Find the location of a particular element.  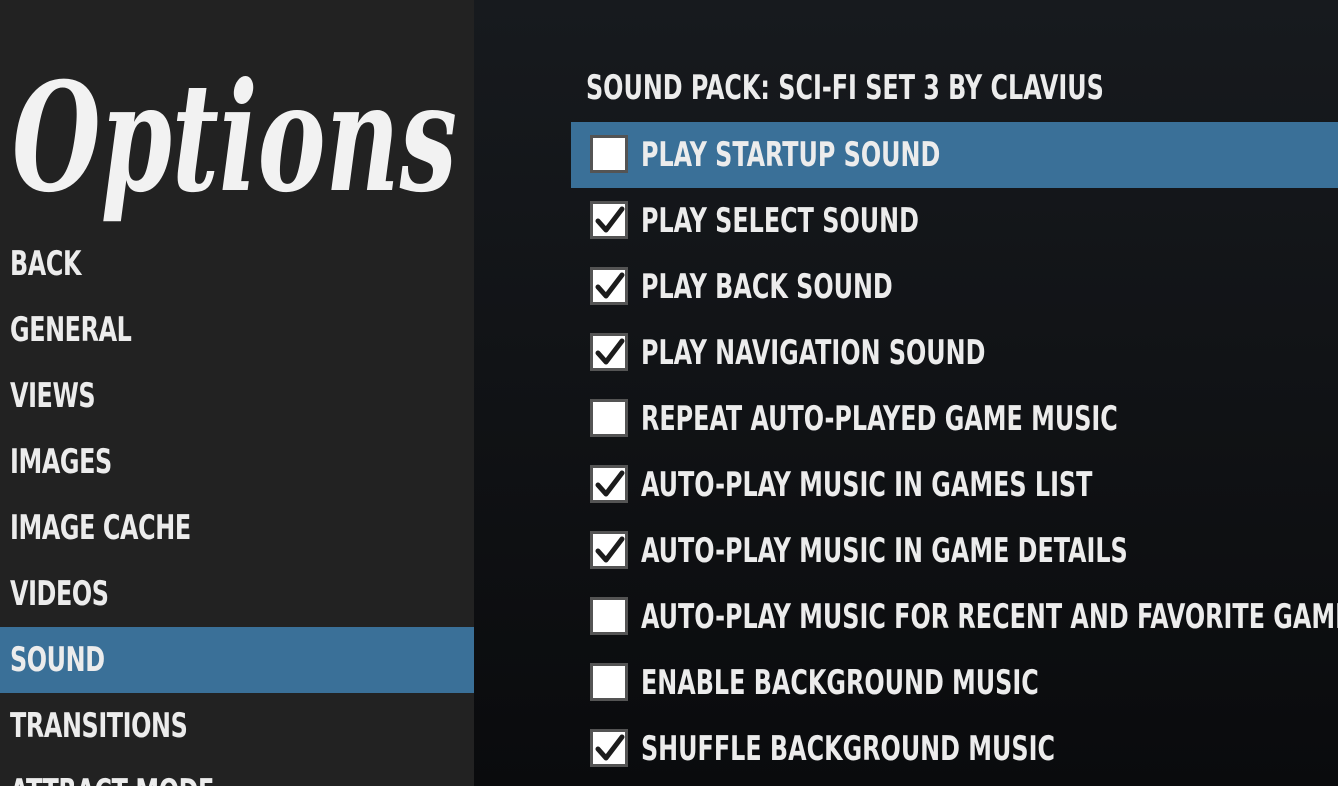

option-label-text: AUTO-PLAY MUSIC IN GAME DETAILS is located at coordinates (884, 551).